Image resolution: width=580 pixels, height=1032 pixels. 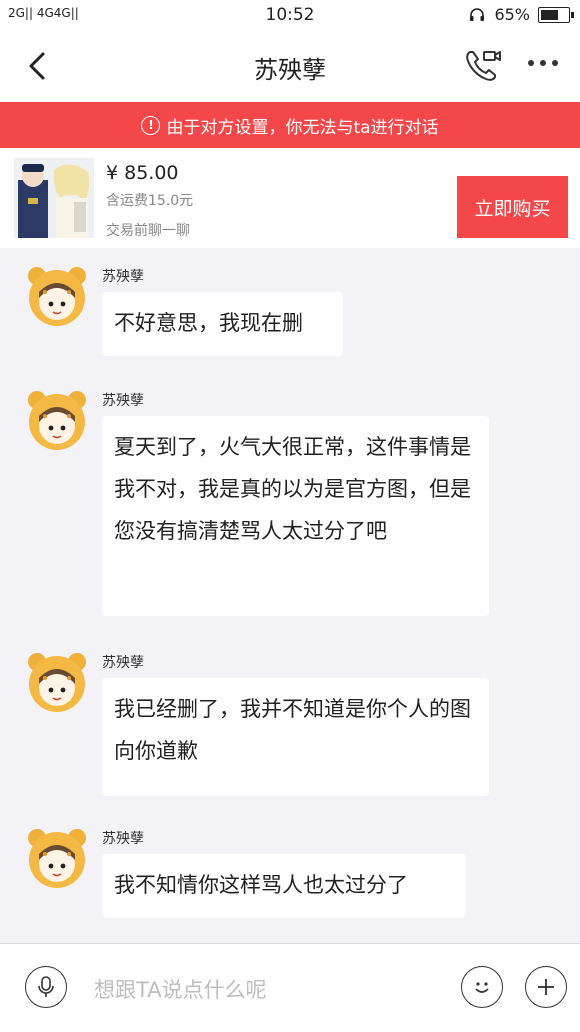 I want to click on product-shipping: 含运费15.0元, so click(x=150, y=201).